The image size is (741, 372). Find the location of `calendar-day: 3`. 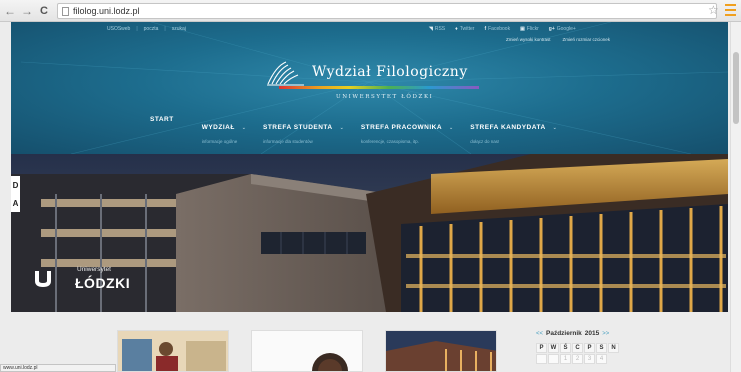

calendar-day: 3 is located at coordinates (589, 359).